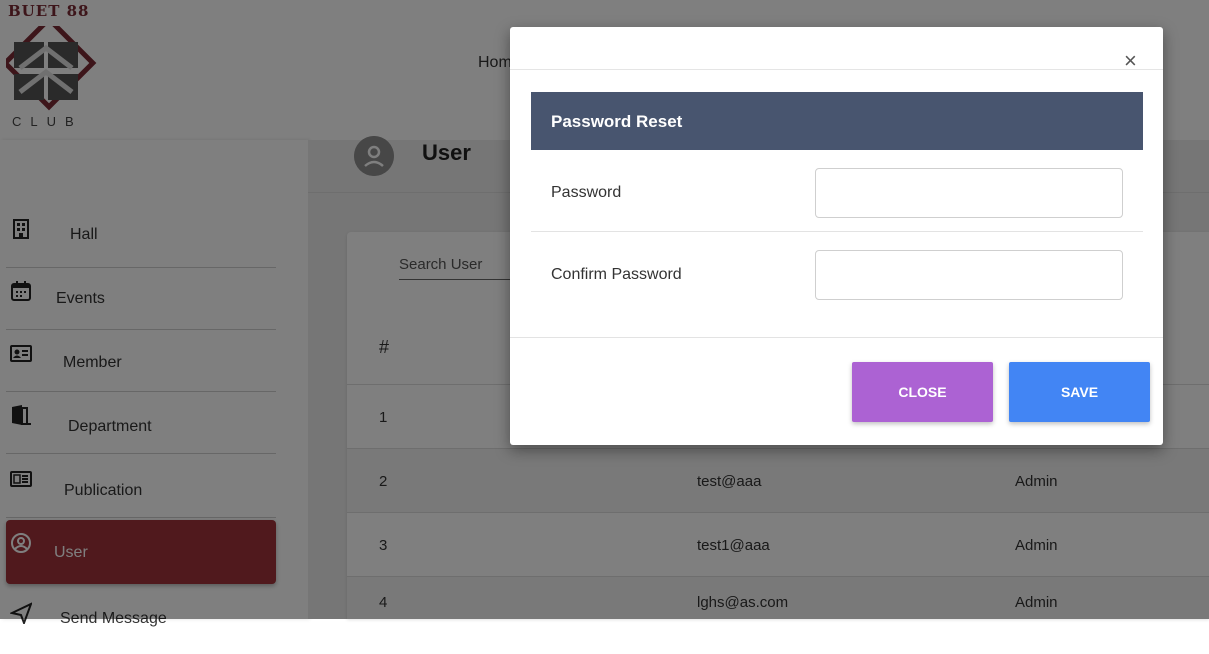 This screenshot has width=1209, height=654. Describe the element at coordinates (922, 392) in the screenshot. I see `close-button: CLOSE` at that location.